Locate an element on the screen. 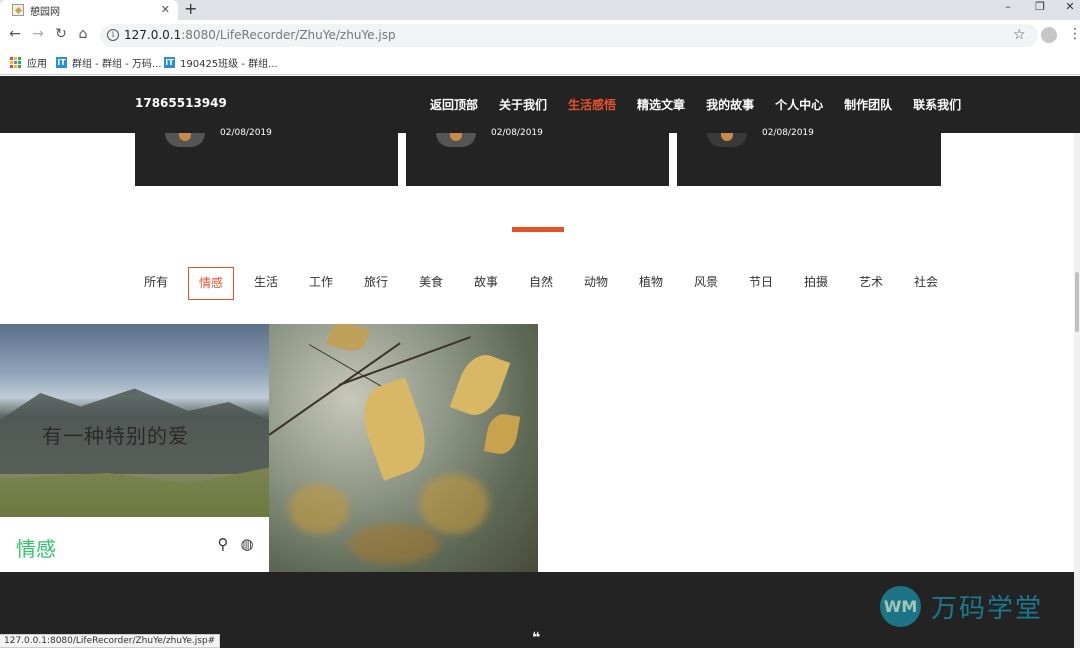  search-icon: ⚲ is located at coordinates (223, 544).